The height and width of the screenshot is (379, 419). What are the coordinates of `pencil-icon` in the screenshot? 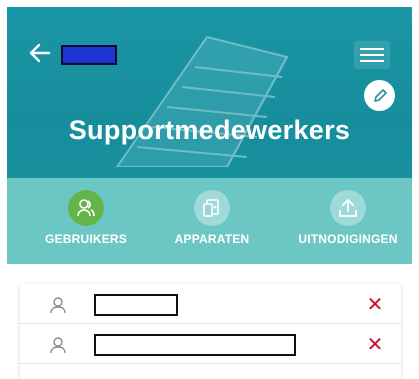 It's located at (380, 95).